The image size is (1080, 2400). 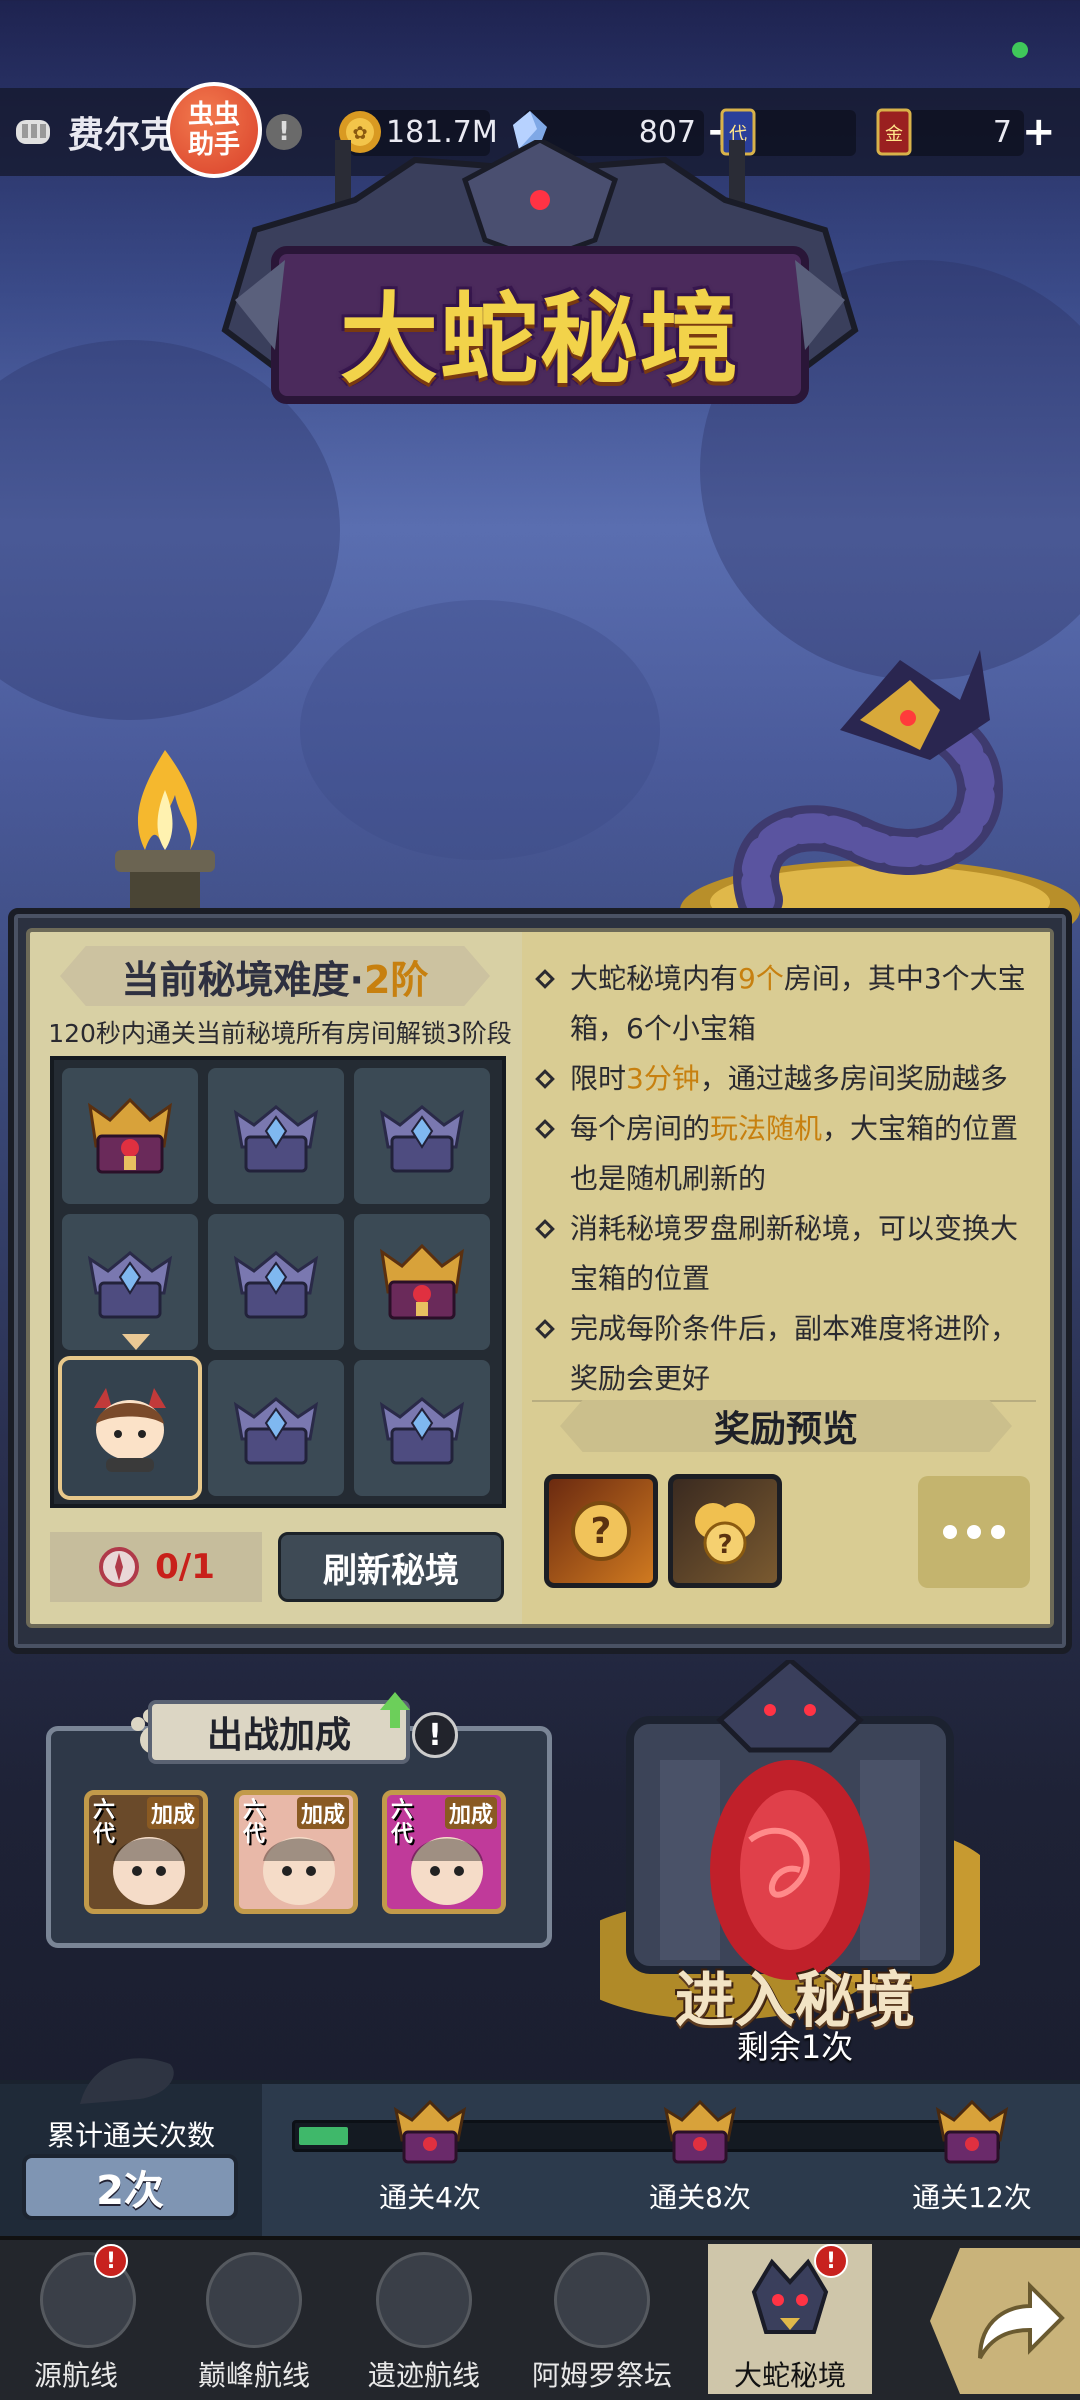 What do you see at coordinates (654, 978) in the screenshot?
I see `rule-text: 大蛇秘境内有` at bounding box center [654, 978].